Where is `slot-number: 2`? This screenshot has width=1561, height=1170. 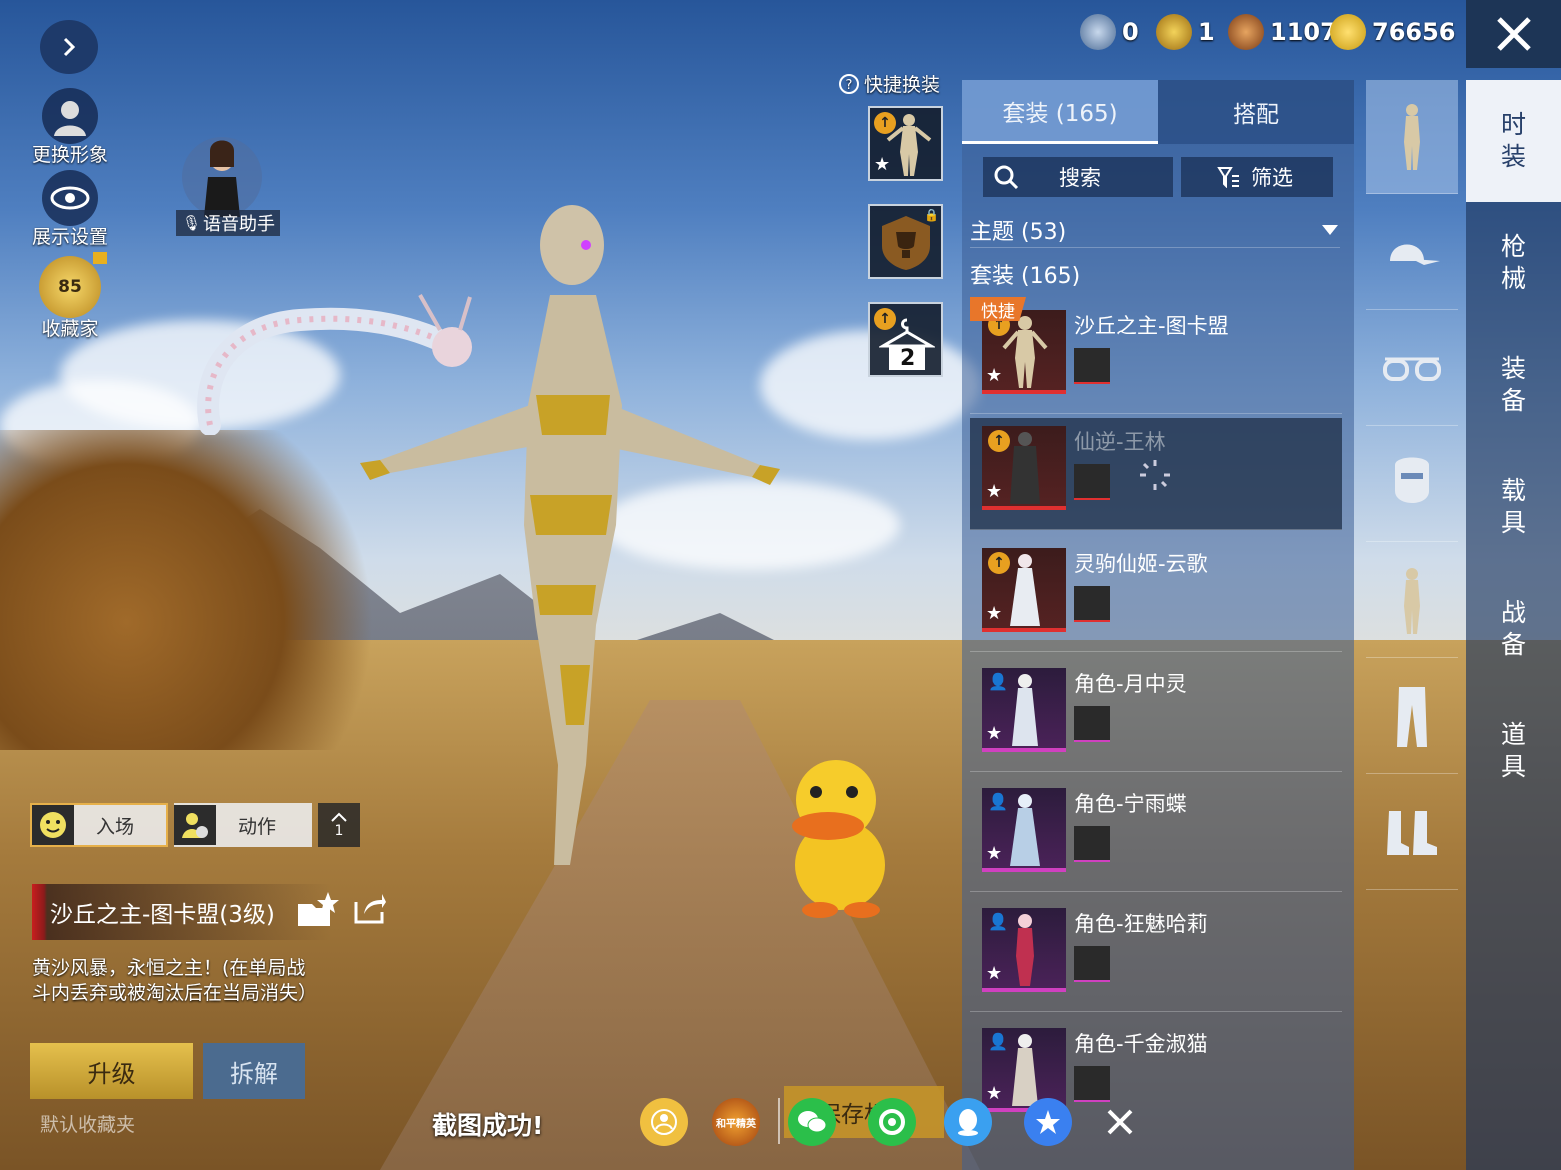
slot-number: 2 is located at coordinates (908, 358).